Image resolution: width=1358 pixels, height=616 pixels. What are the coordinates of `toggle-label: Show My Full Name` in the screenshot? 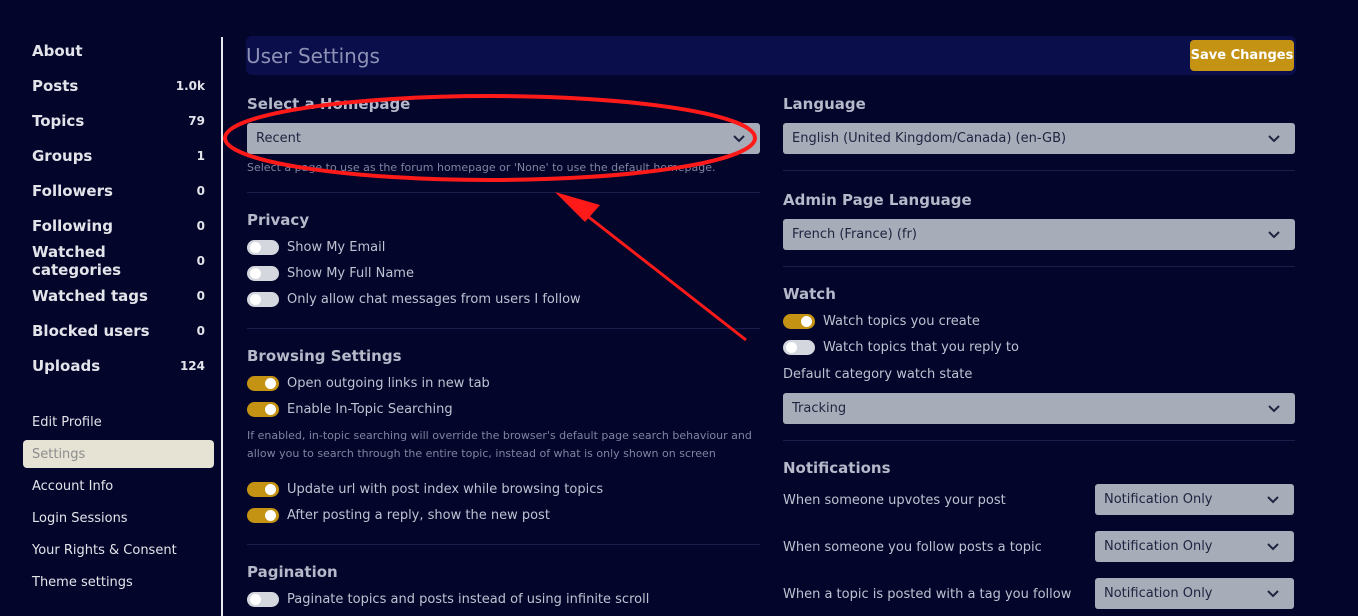 It's located at (350, 273).